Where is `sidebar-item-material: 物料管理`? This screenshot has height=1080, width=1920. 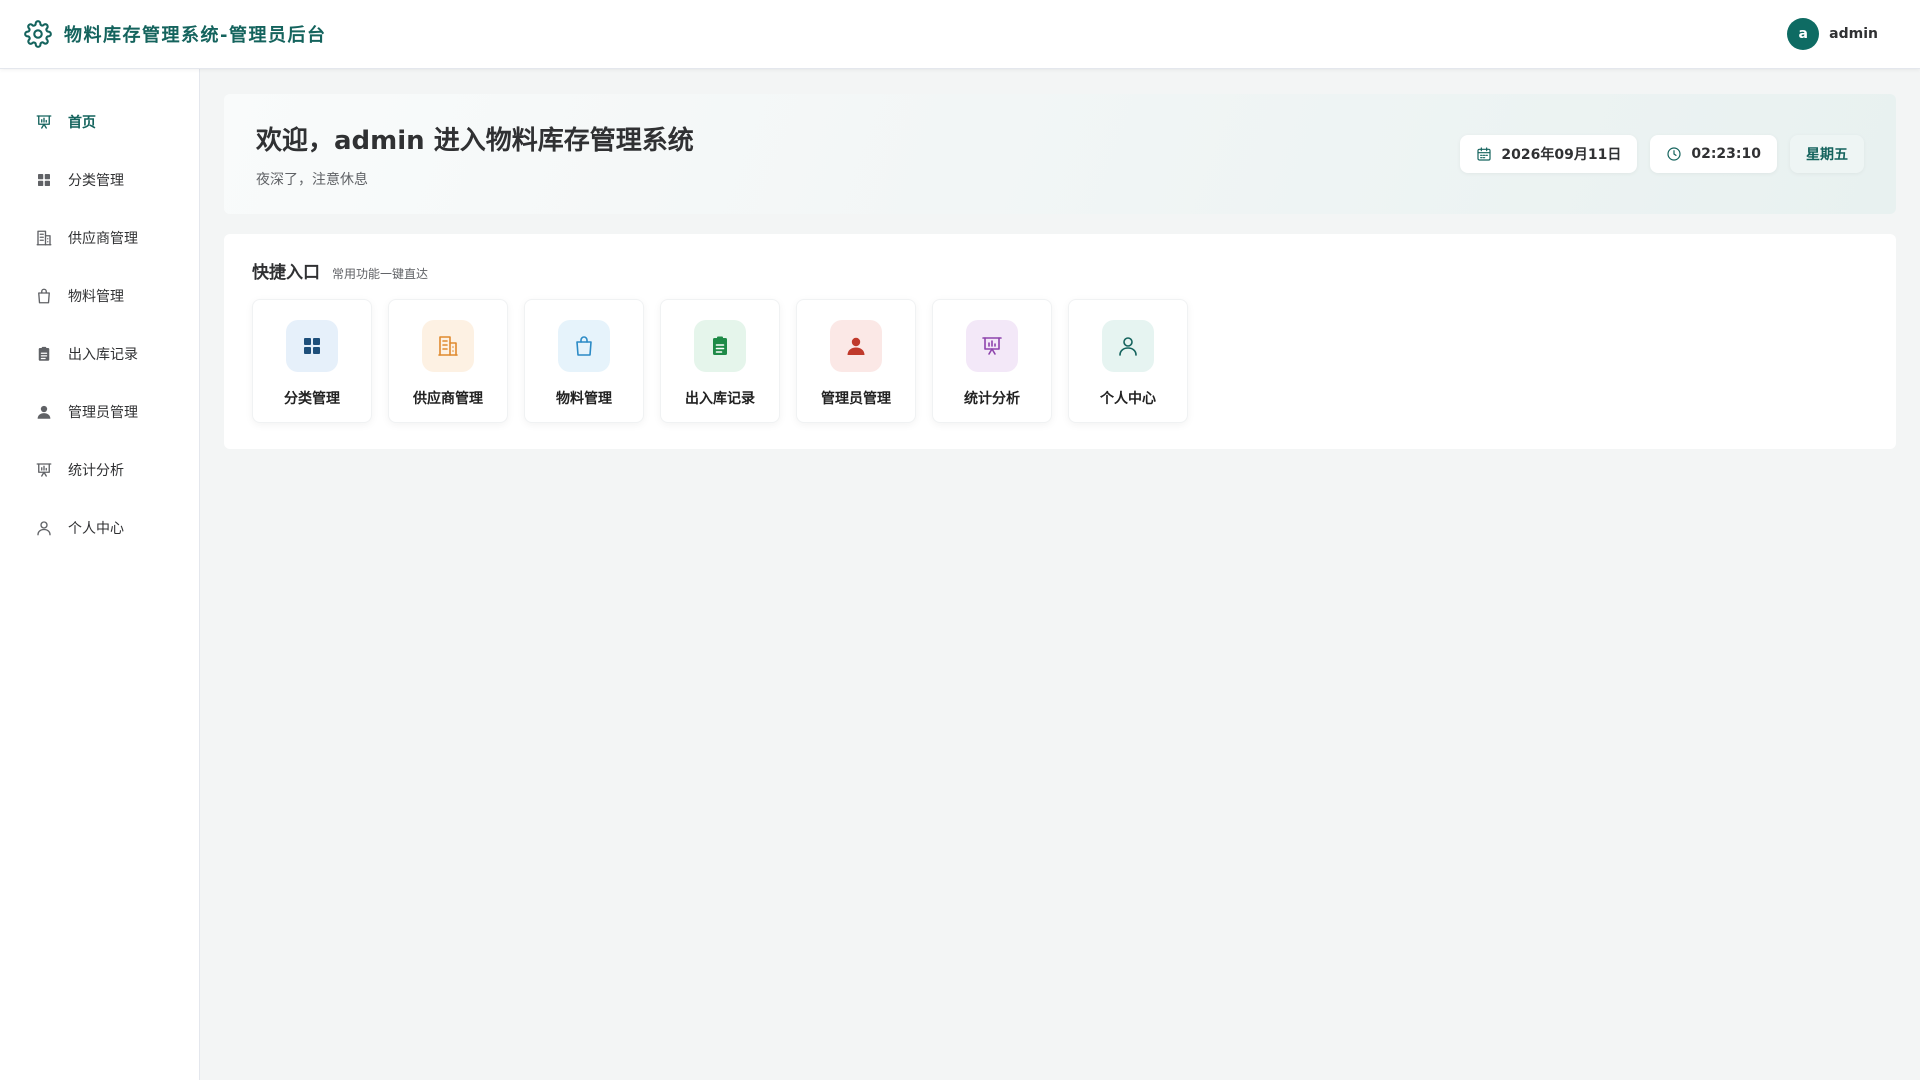
sidebar-item-material: 物料管理 is located at coordinates (99, 296).